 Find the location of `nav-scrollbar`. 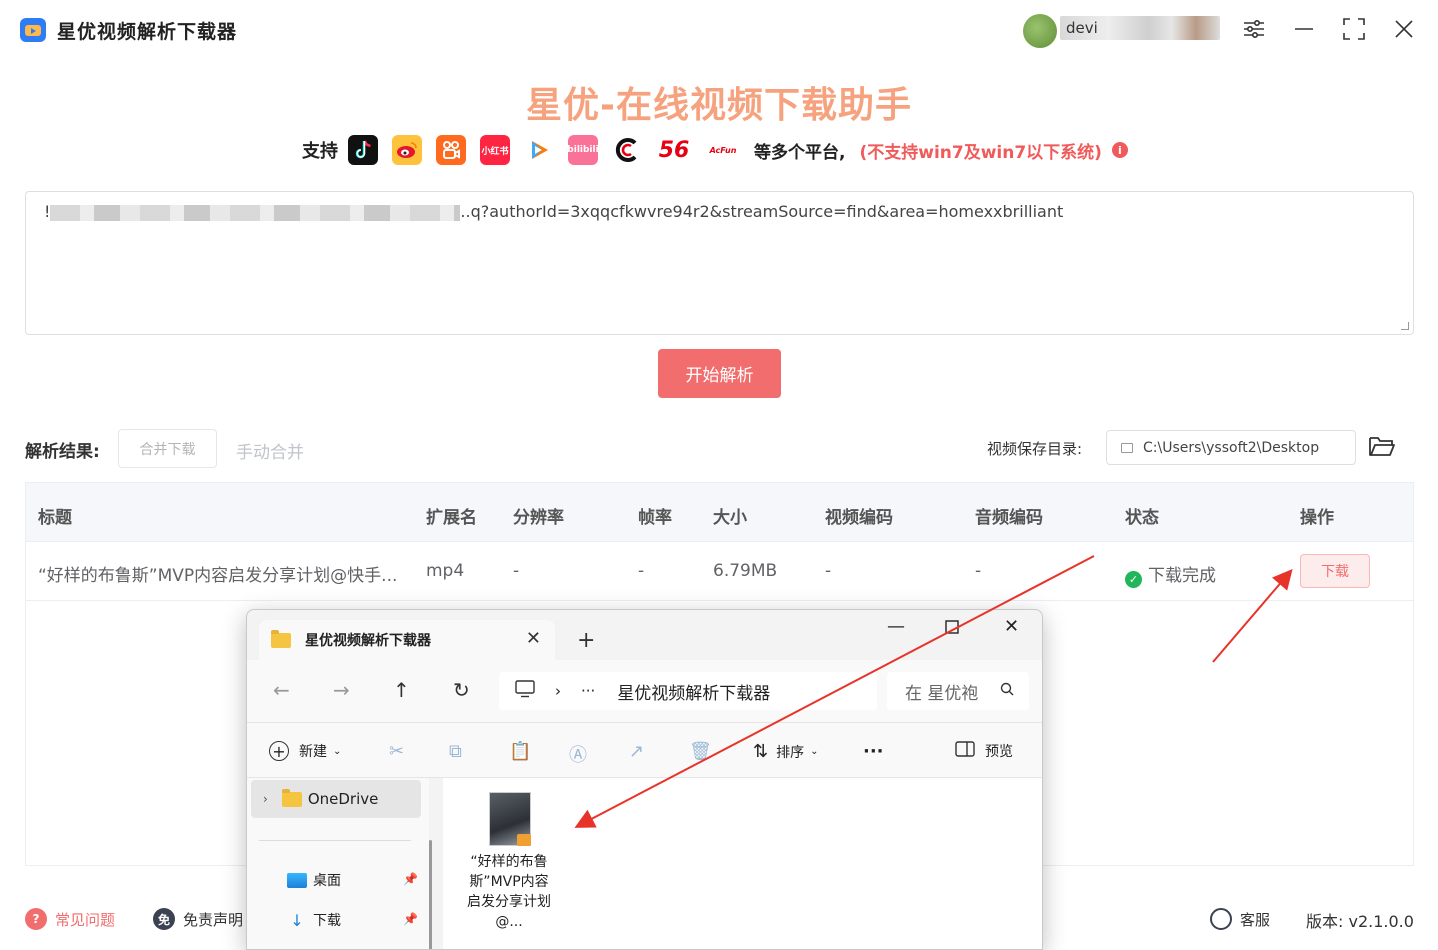

nav-scrollbar is located at coordinates (430, 894).